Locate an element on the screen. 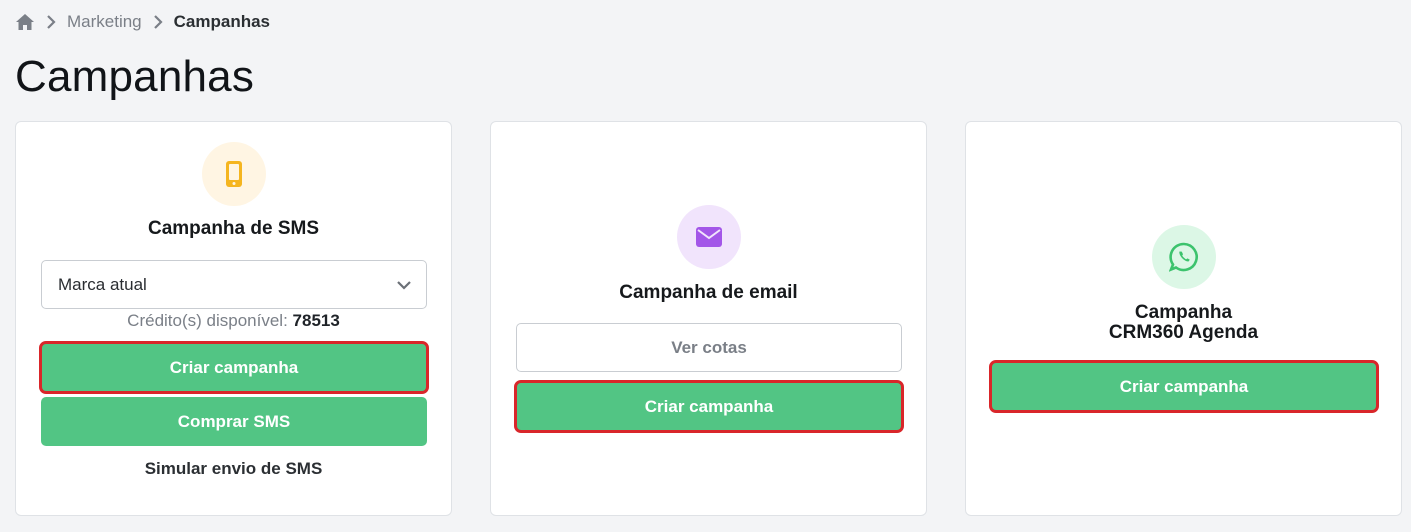 The width and height of the screenshot is (1411, 532). home-icon is located at coordinates (25, 22).